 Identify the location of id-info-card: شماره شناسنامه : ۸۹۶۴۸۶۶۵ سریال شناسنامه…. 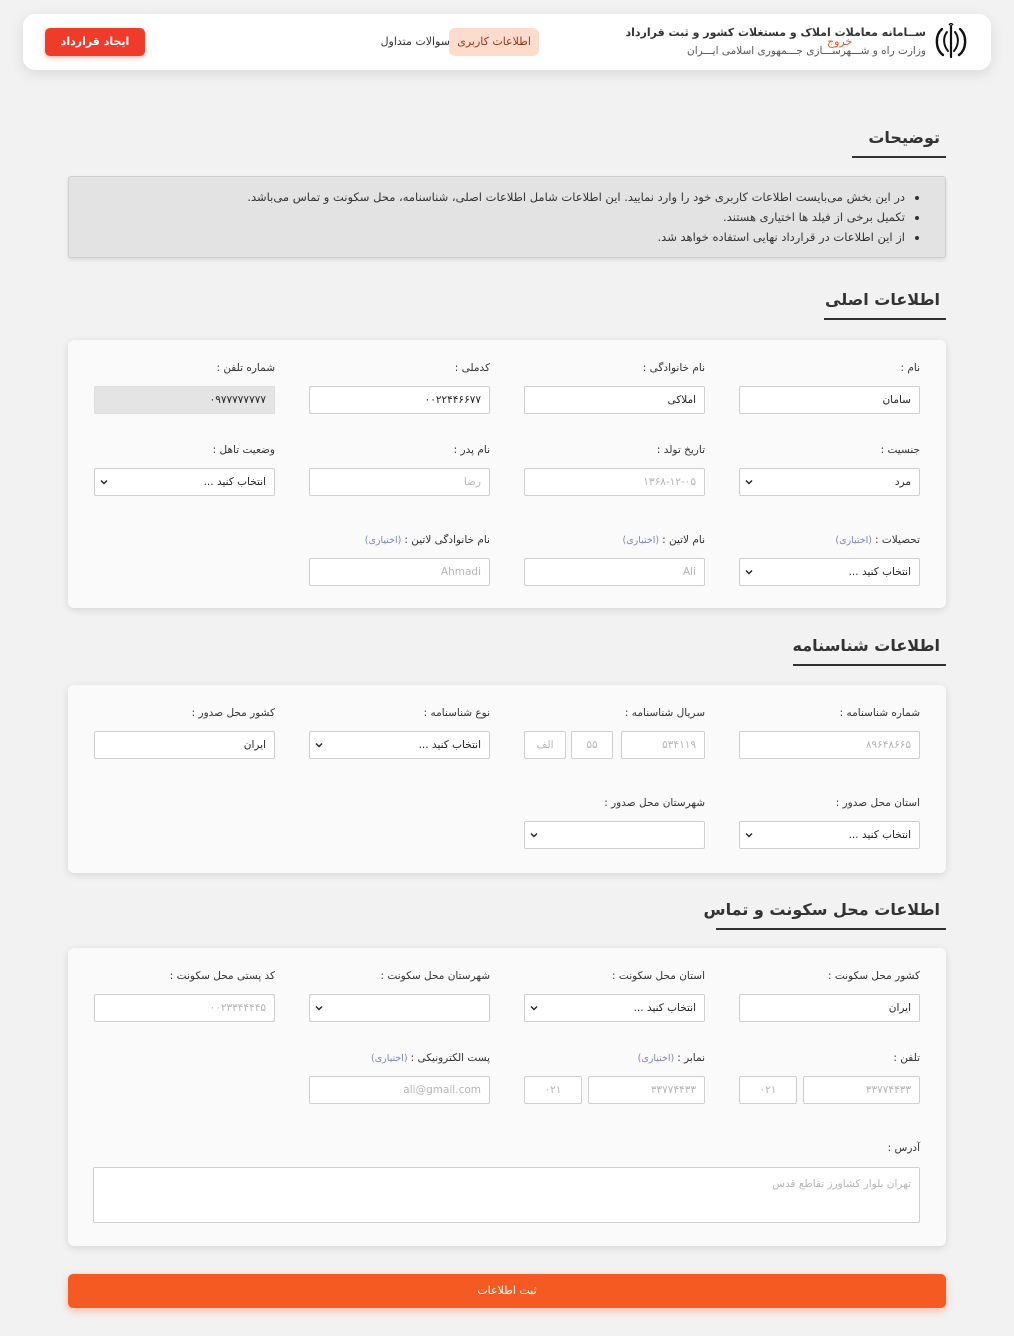
(507, 779).